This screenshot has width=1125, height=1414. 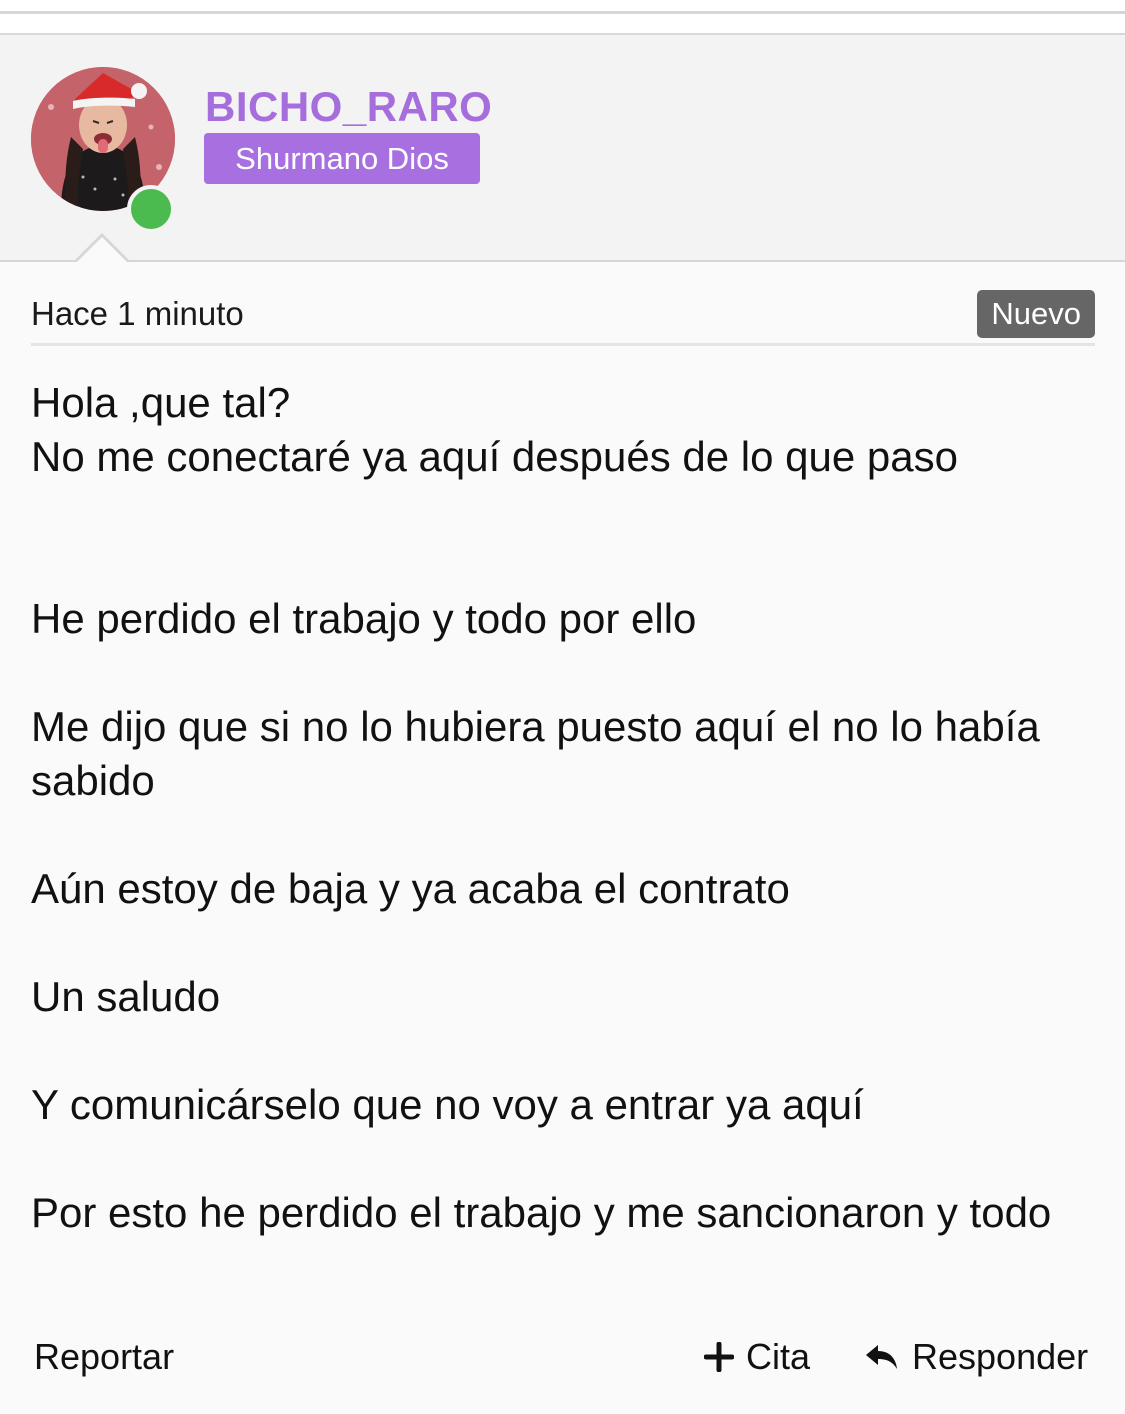 What do you see at coordinates (364, 618) in the screenshot?
I see `post-line: He perdido el trabajo y todo por ello` at bounding box center [364, 618].